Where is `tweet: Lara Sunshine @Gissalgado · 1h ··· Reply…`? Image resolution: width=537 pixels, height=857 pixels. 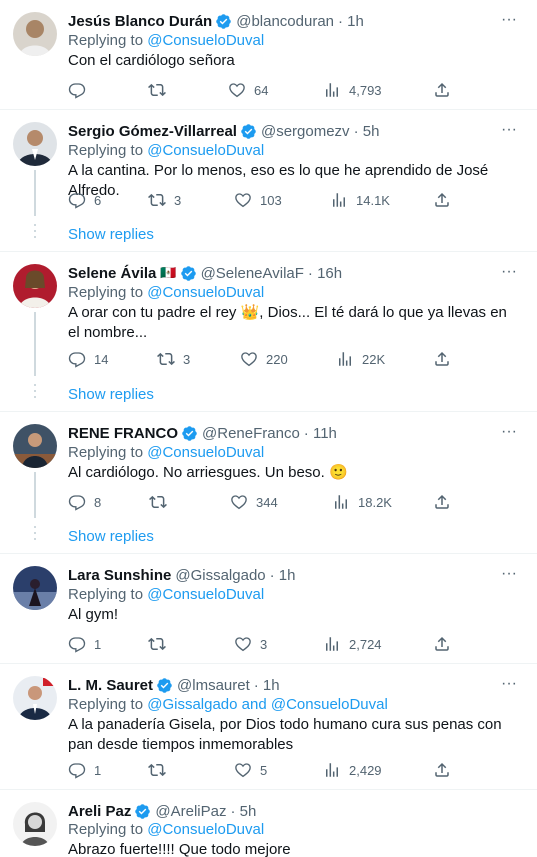 tweet: Lara Sunshine @Gissalgado · 1h ··· Reply… is located at coordinates (268, 609).